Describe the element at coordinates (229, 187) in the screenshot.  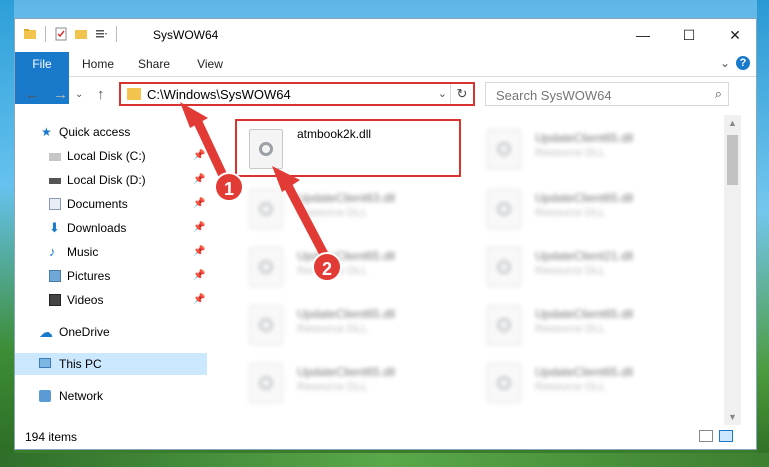
I see `step-badge-1: 1` at that location.